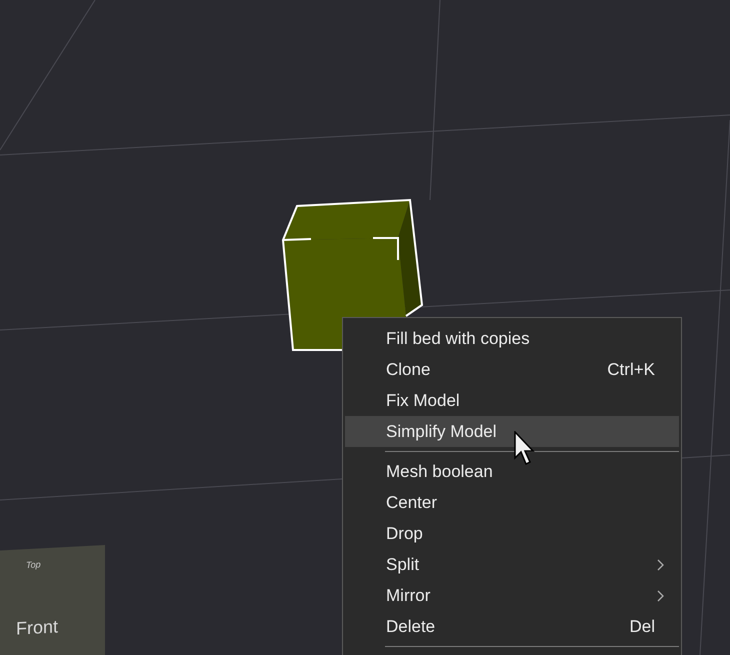 The height and width of the screenshot is (655, 730). Describe the element at coordinates (525, 449) in the screenshot. I see `mouse-cursor-icon` at that location.